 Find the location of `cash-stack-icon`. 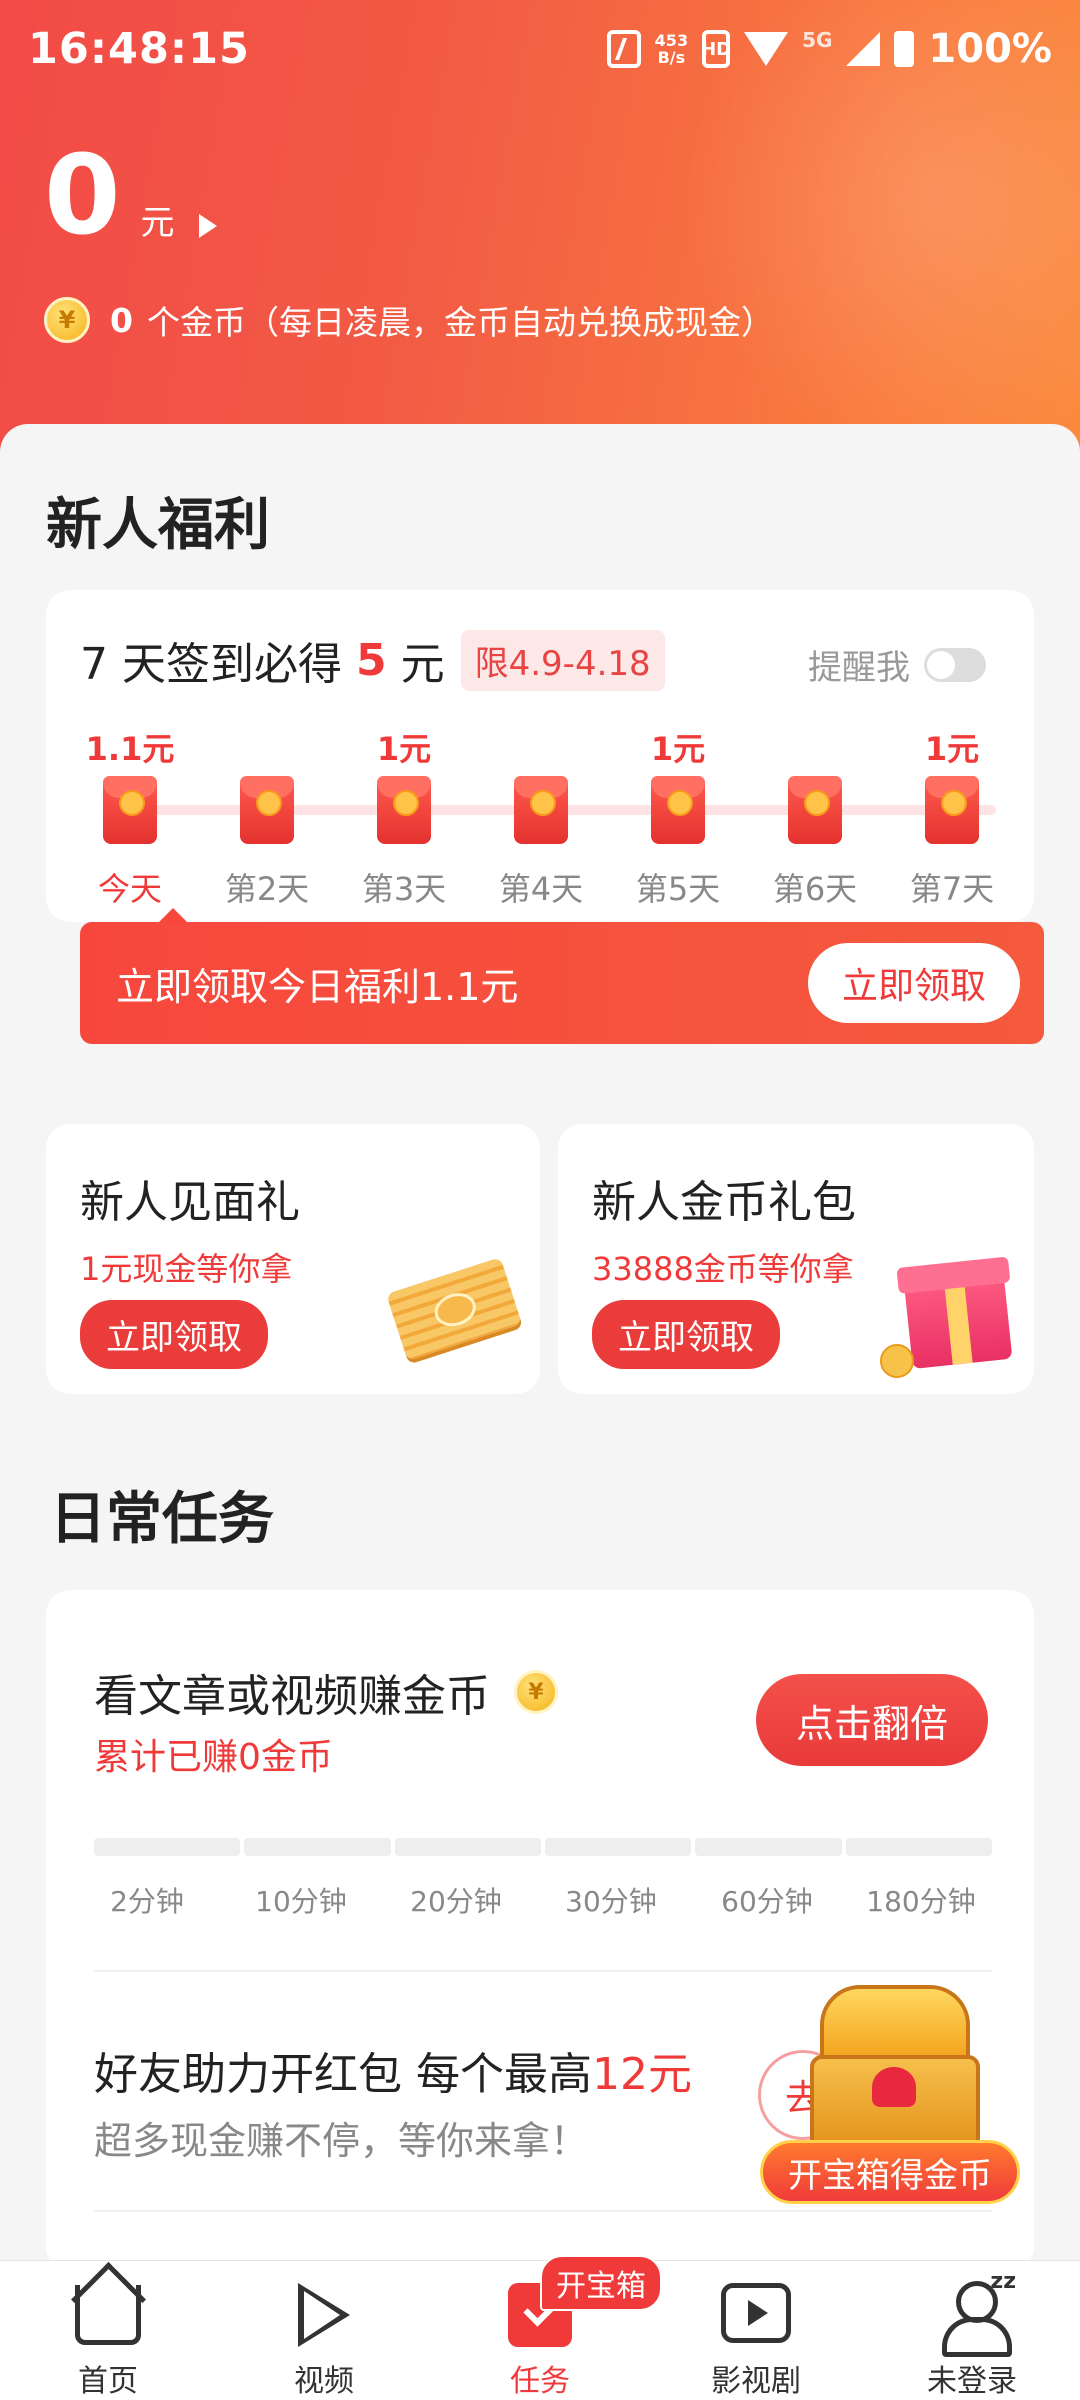

cash-stack-icon is located at coordinates (454, 1309).